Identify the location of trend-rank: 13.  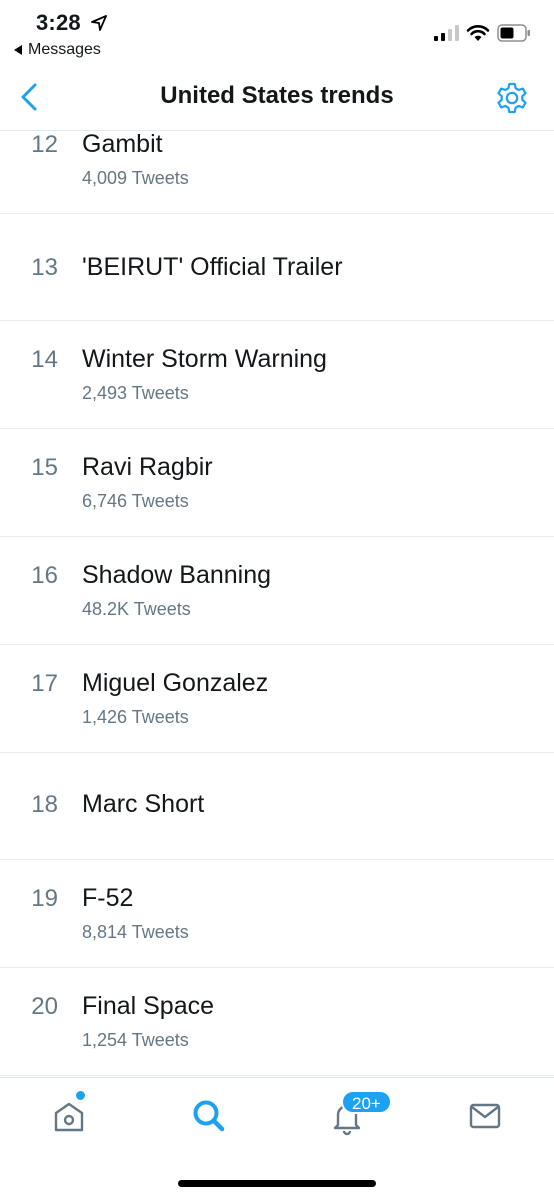
(44, 267).